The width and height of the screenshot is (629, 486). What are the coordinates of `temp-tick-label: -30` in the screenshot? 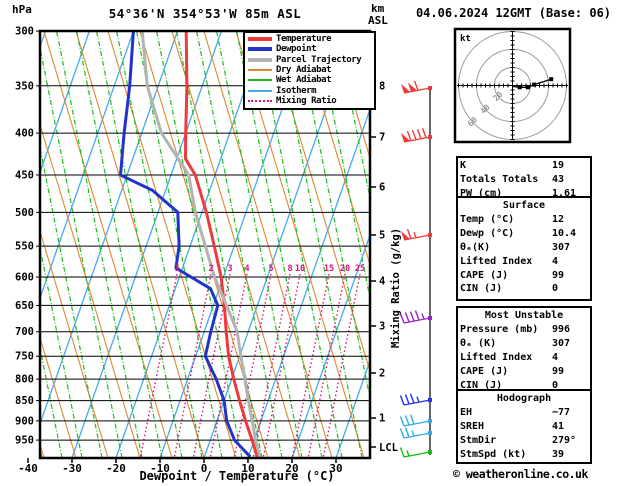 It's located at (72, 468).